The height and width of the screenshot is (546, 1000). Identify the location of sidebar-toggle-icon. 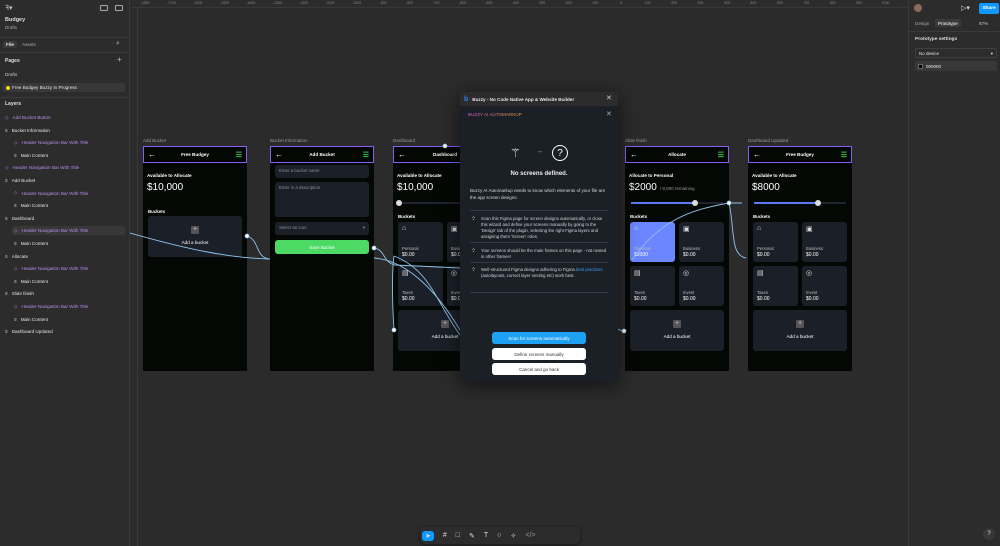
(119, 8).